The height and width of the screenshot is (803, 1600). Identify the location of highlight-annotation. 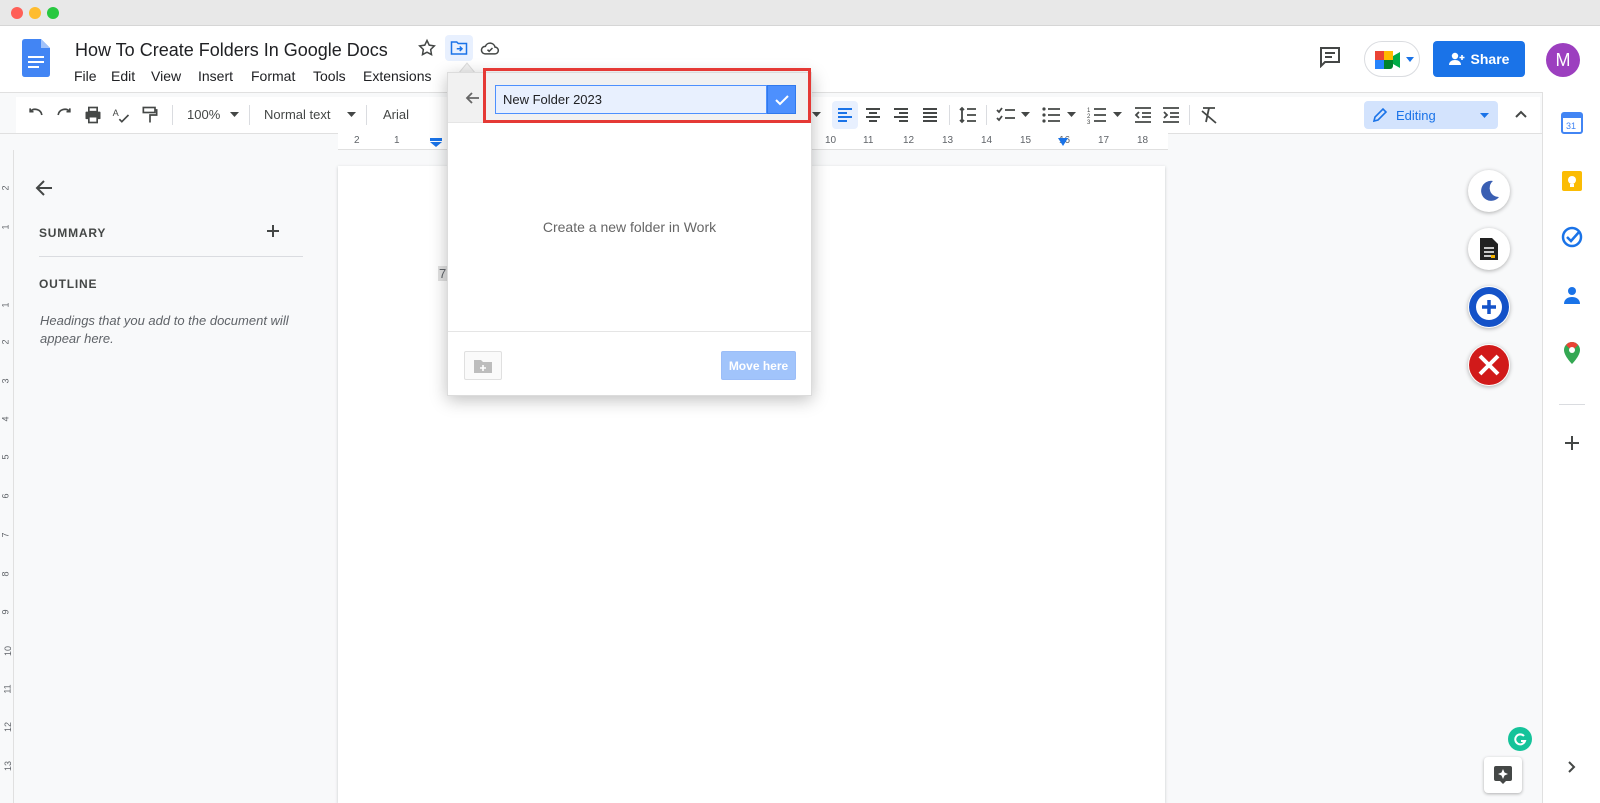
(647, 95).